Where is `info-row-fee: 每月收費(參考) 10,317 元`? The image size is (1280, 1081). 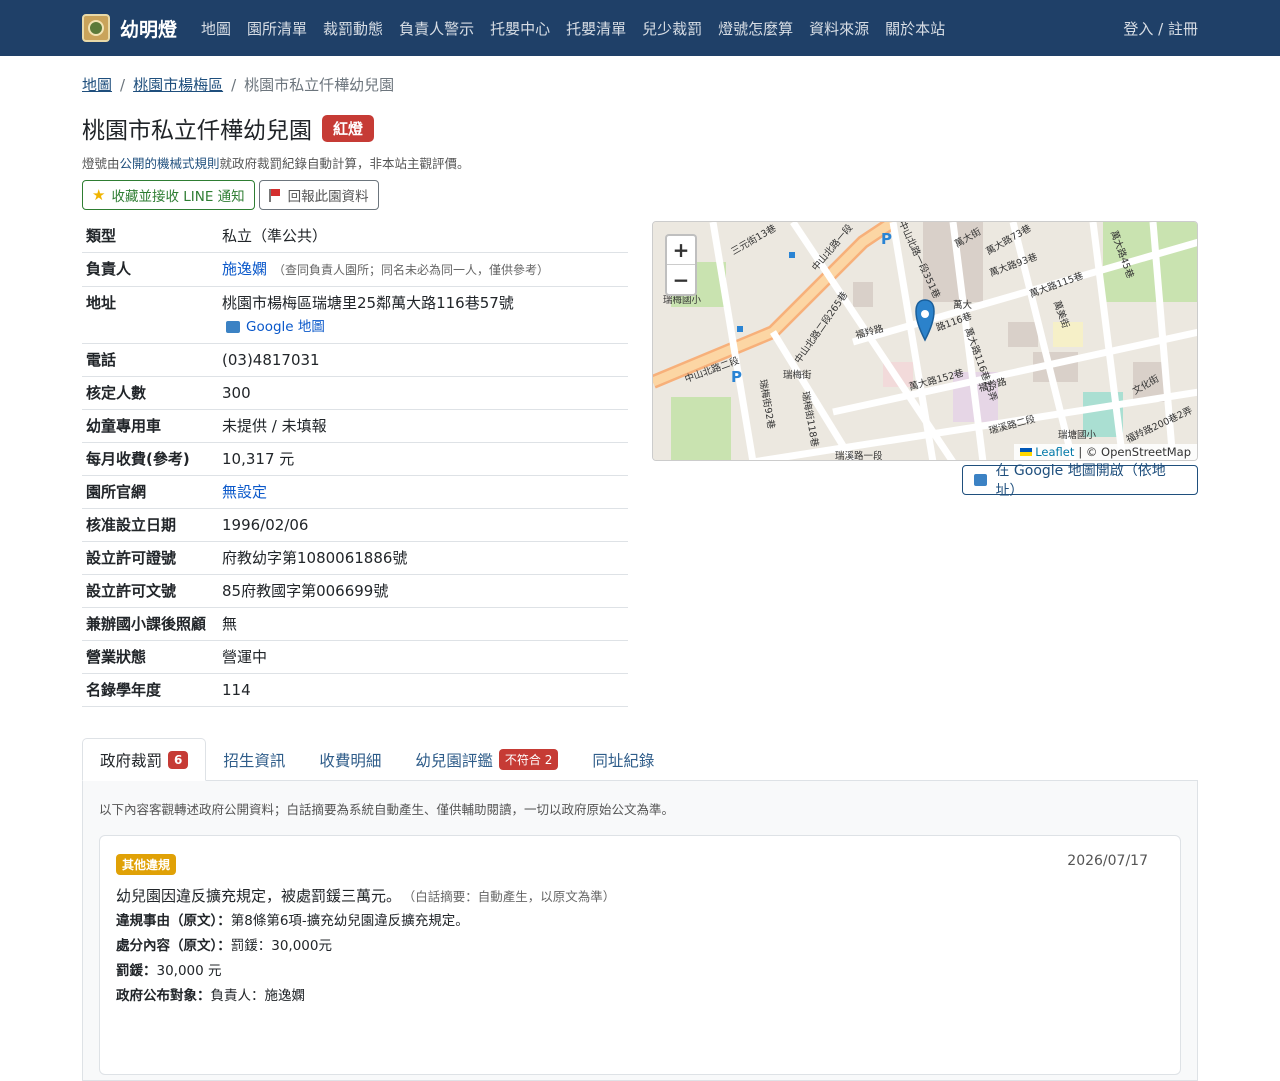
info-row-fee: 每月收費(參考) 10,317 元 is located at coordinates (355, 459).